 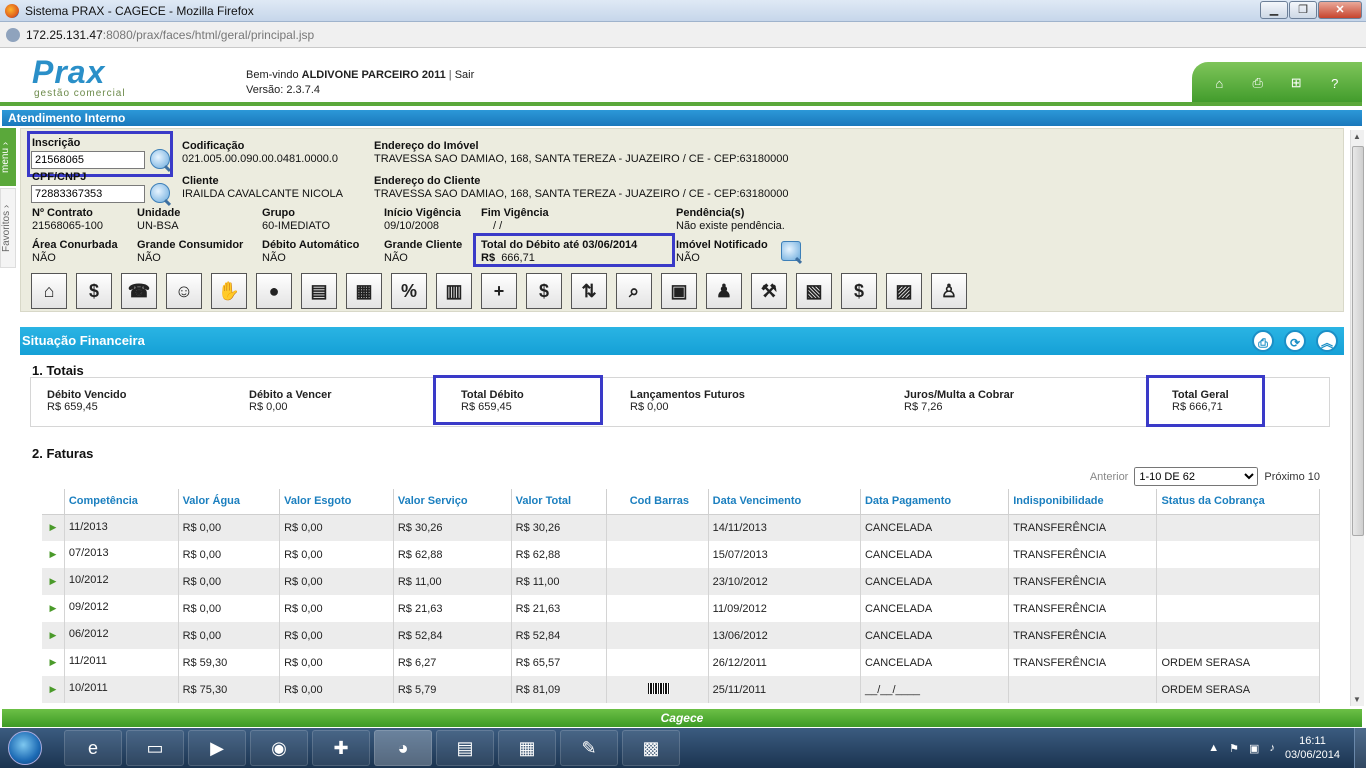 I want to click on house-icon: ⌂, so click(x=49, y=291).